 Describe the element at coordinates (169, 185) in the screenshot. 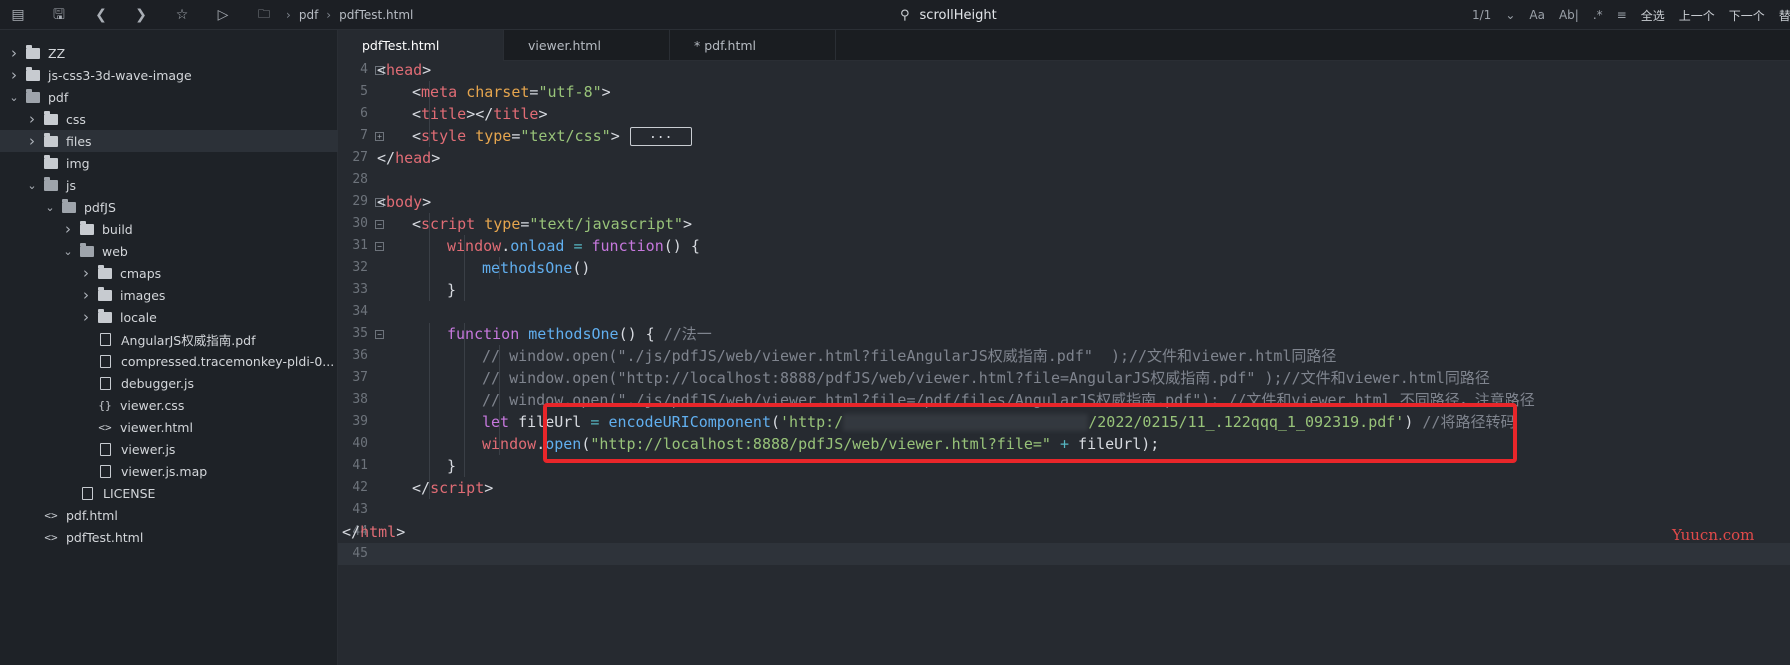

I see `tree-item: ⌄ js` at that location.